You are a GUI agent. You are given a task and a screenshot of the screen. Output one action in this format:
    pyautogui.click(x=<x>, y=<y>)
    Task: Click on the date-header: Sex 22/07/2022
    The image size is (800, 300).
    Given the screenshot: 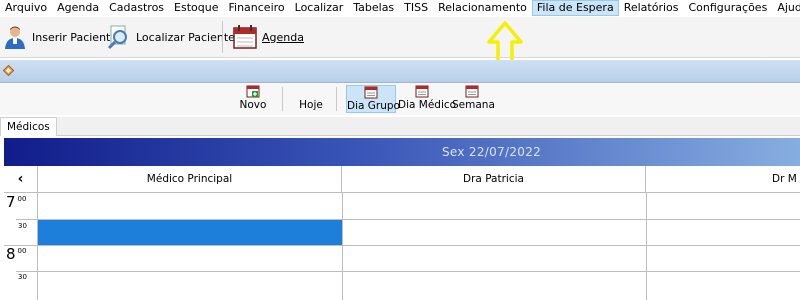 What is the action you would take?
    pyautogui.click(x=402, y=152)
    